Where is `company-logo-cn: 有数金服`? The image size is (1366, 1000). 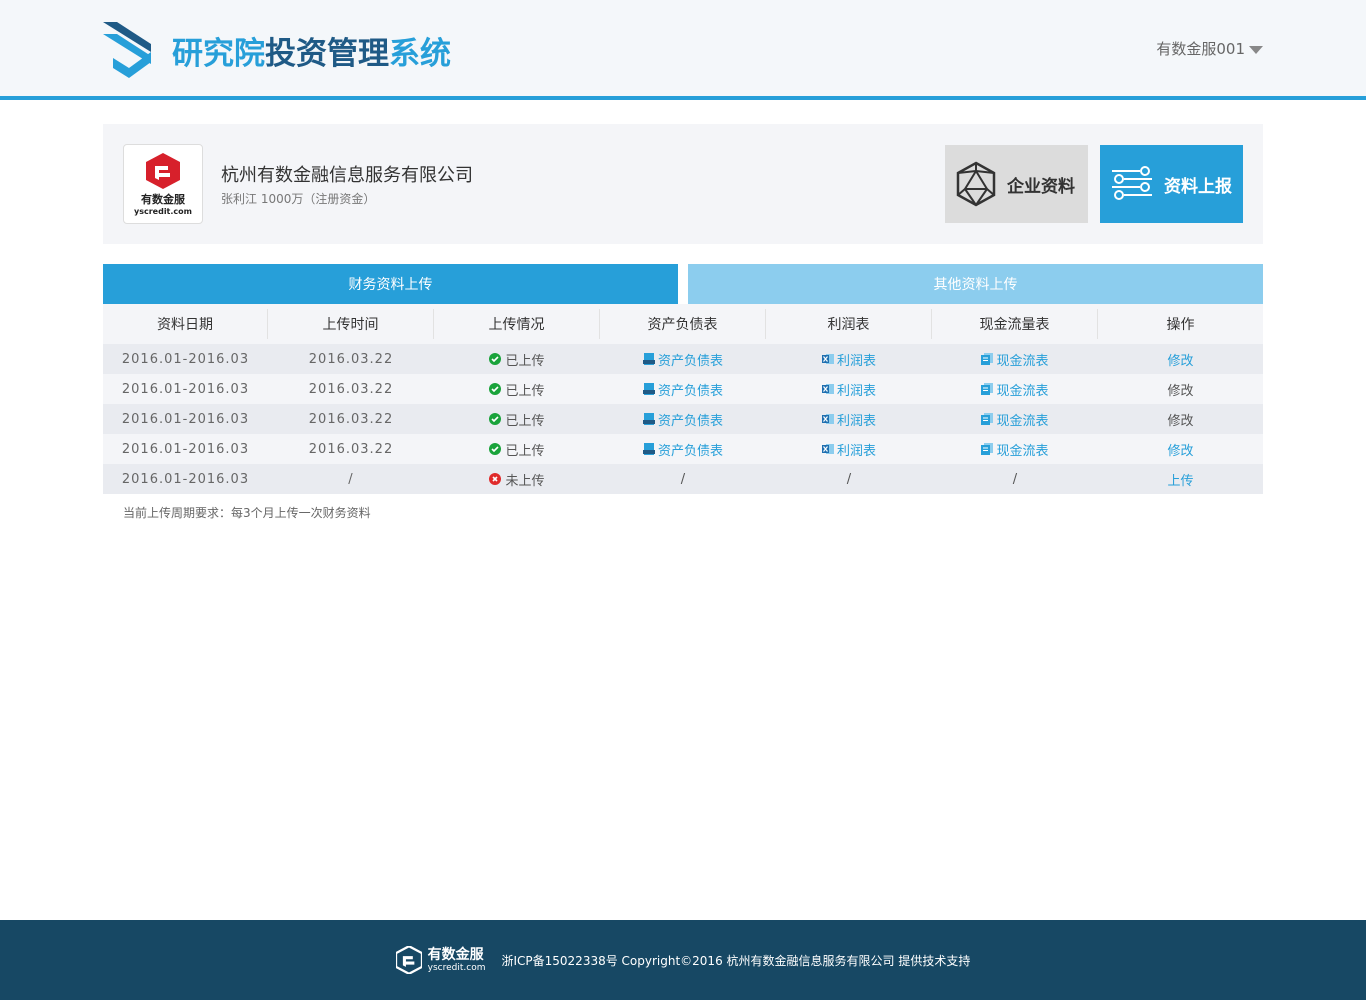 company-logo-cn: 有数金服 is located at coordinates (163, 199).